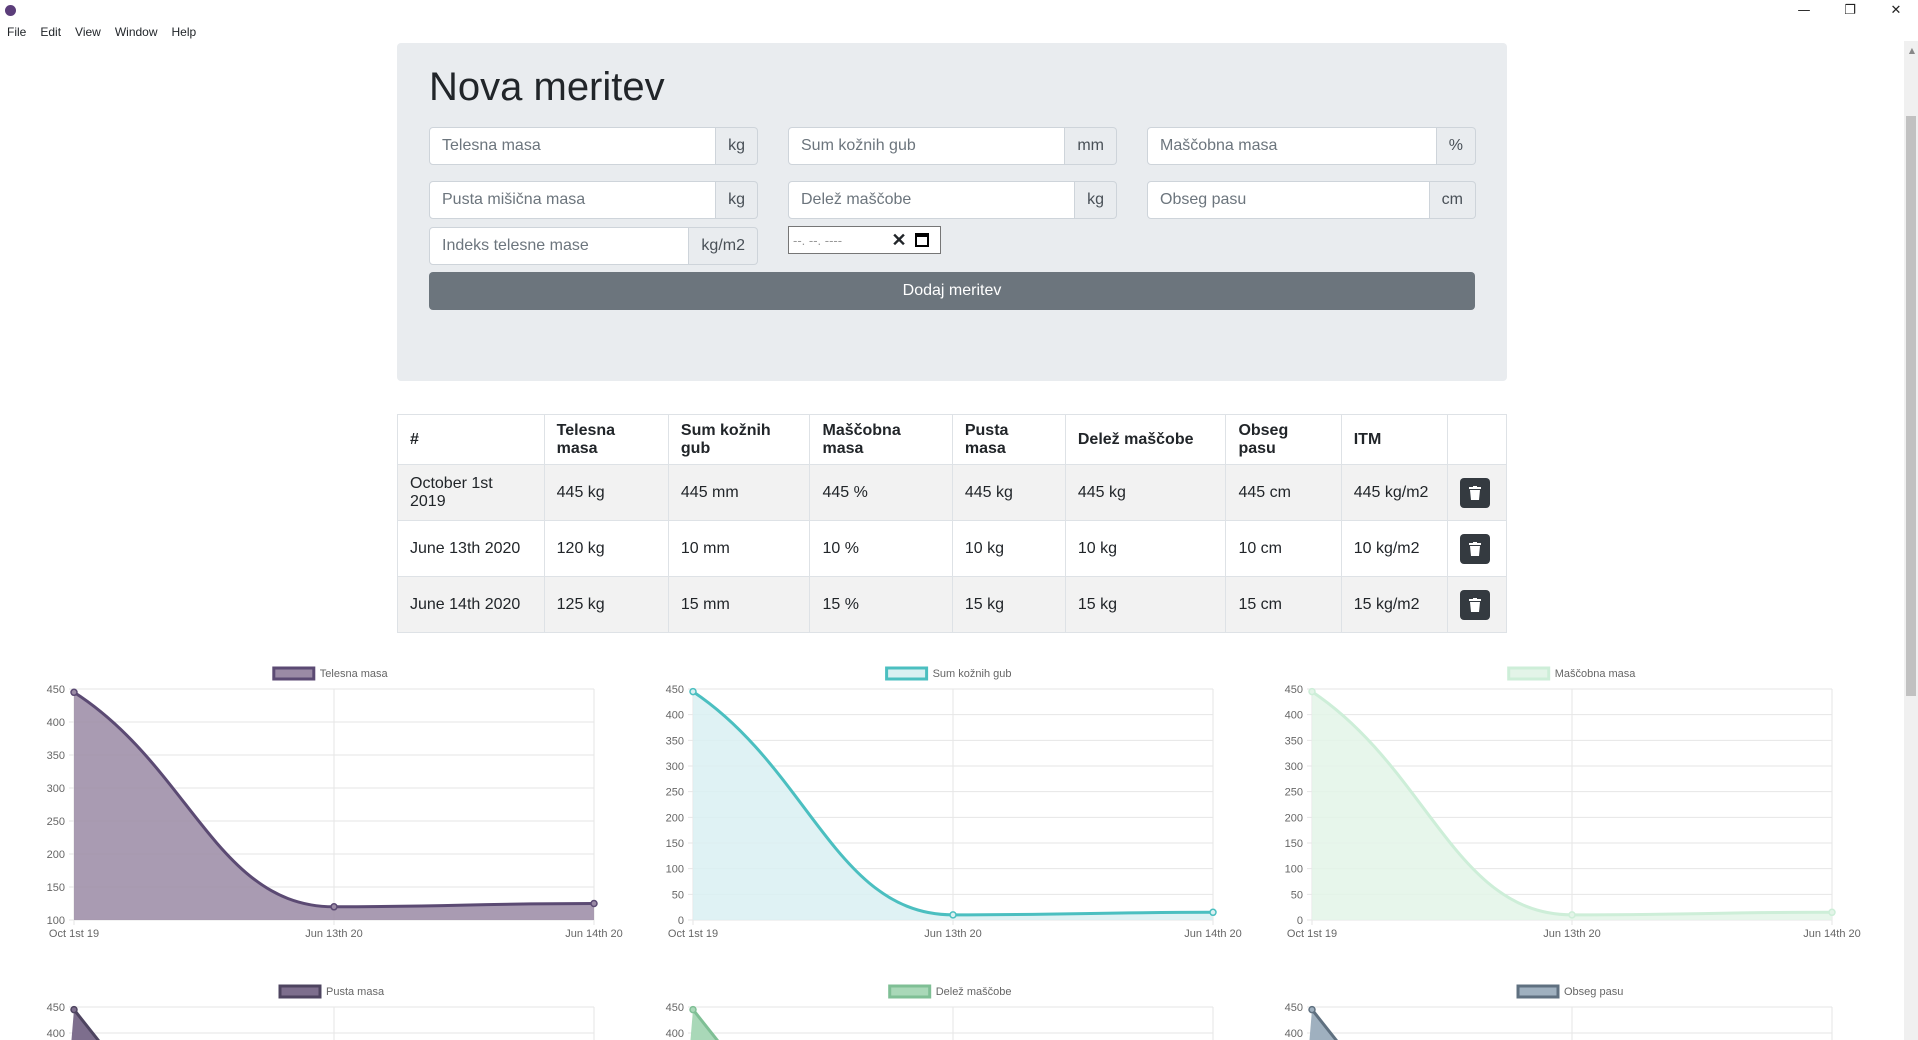 This screenshot has height=1040, width=1918. Describe the element at coordinates (739, 439) in the screenshot. I see `col-header: Sum kožnih gub` at that location.